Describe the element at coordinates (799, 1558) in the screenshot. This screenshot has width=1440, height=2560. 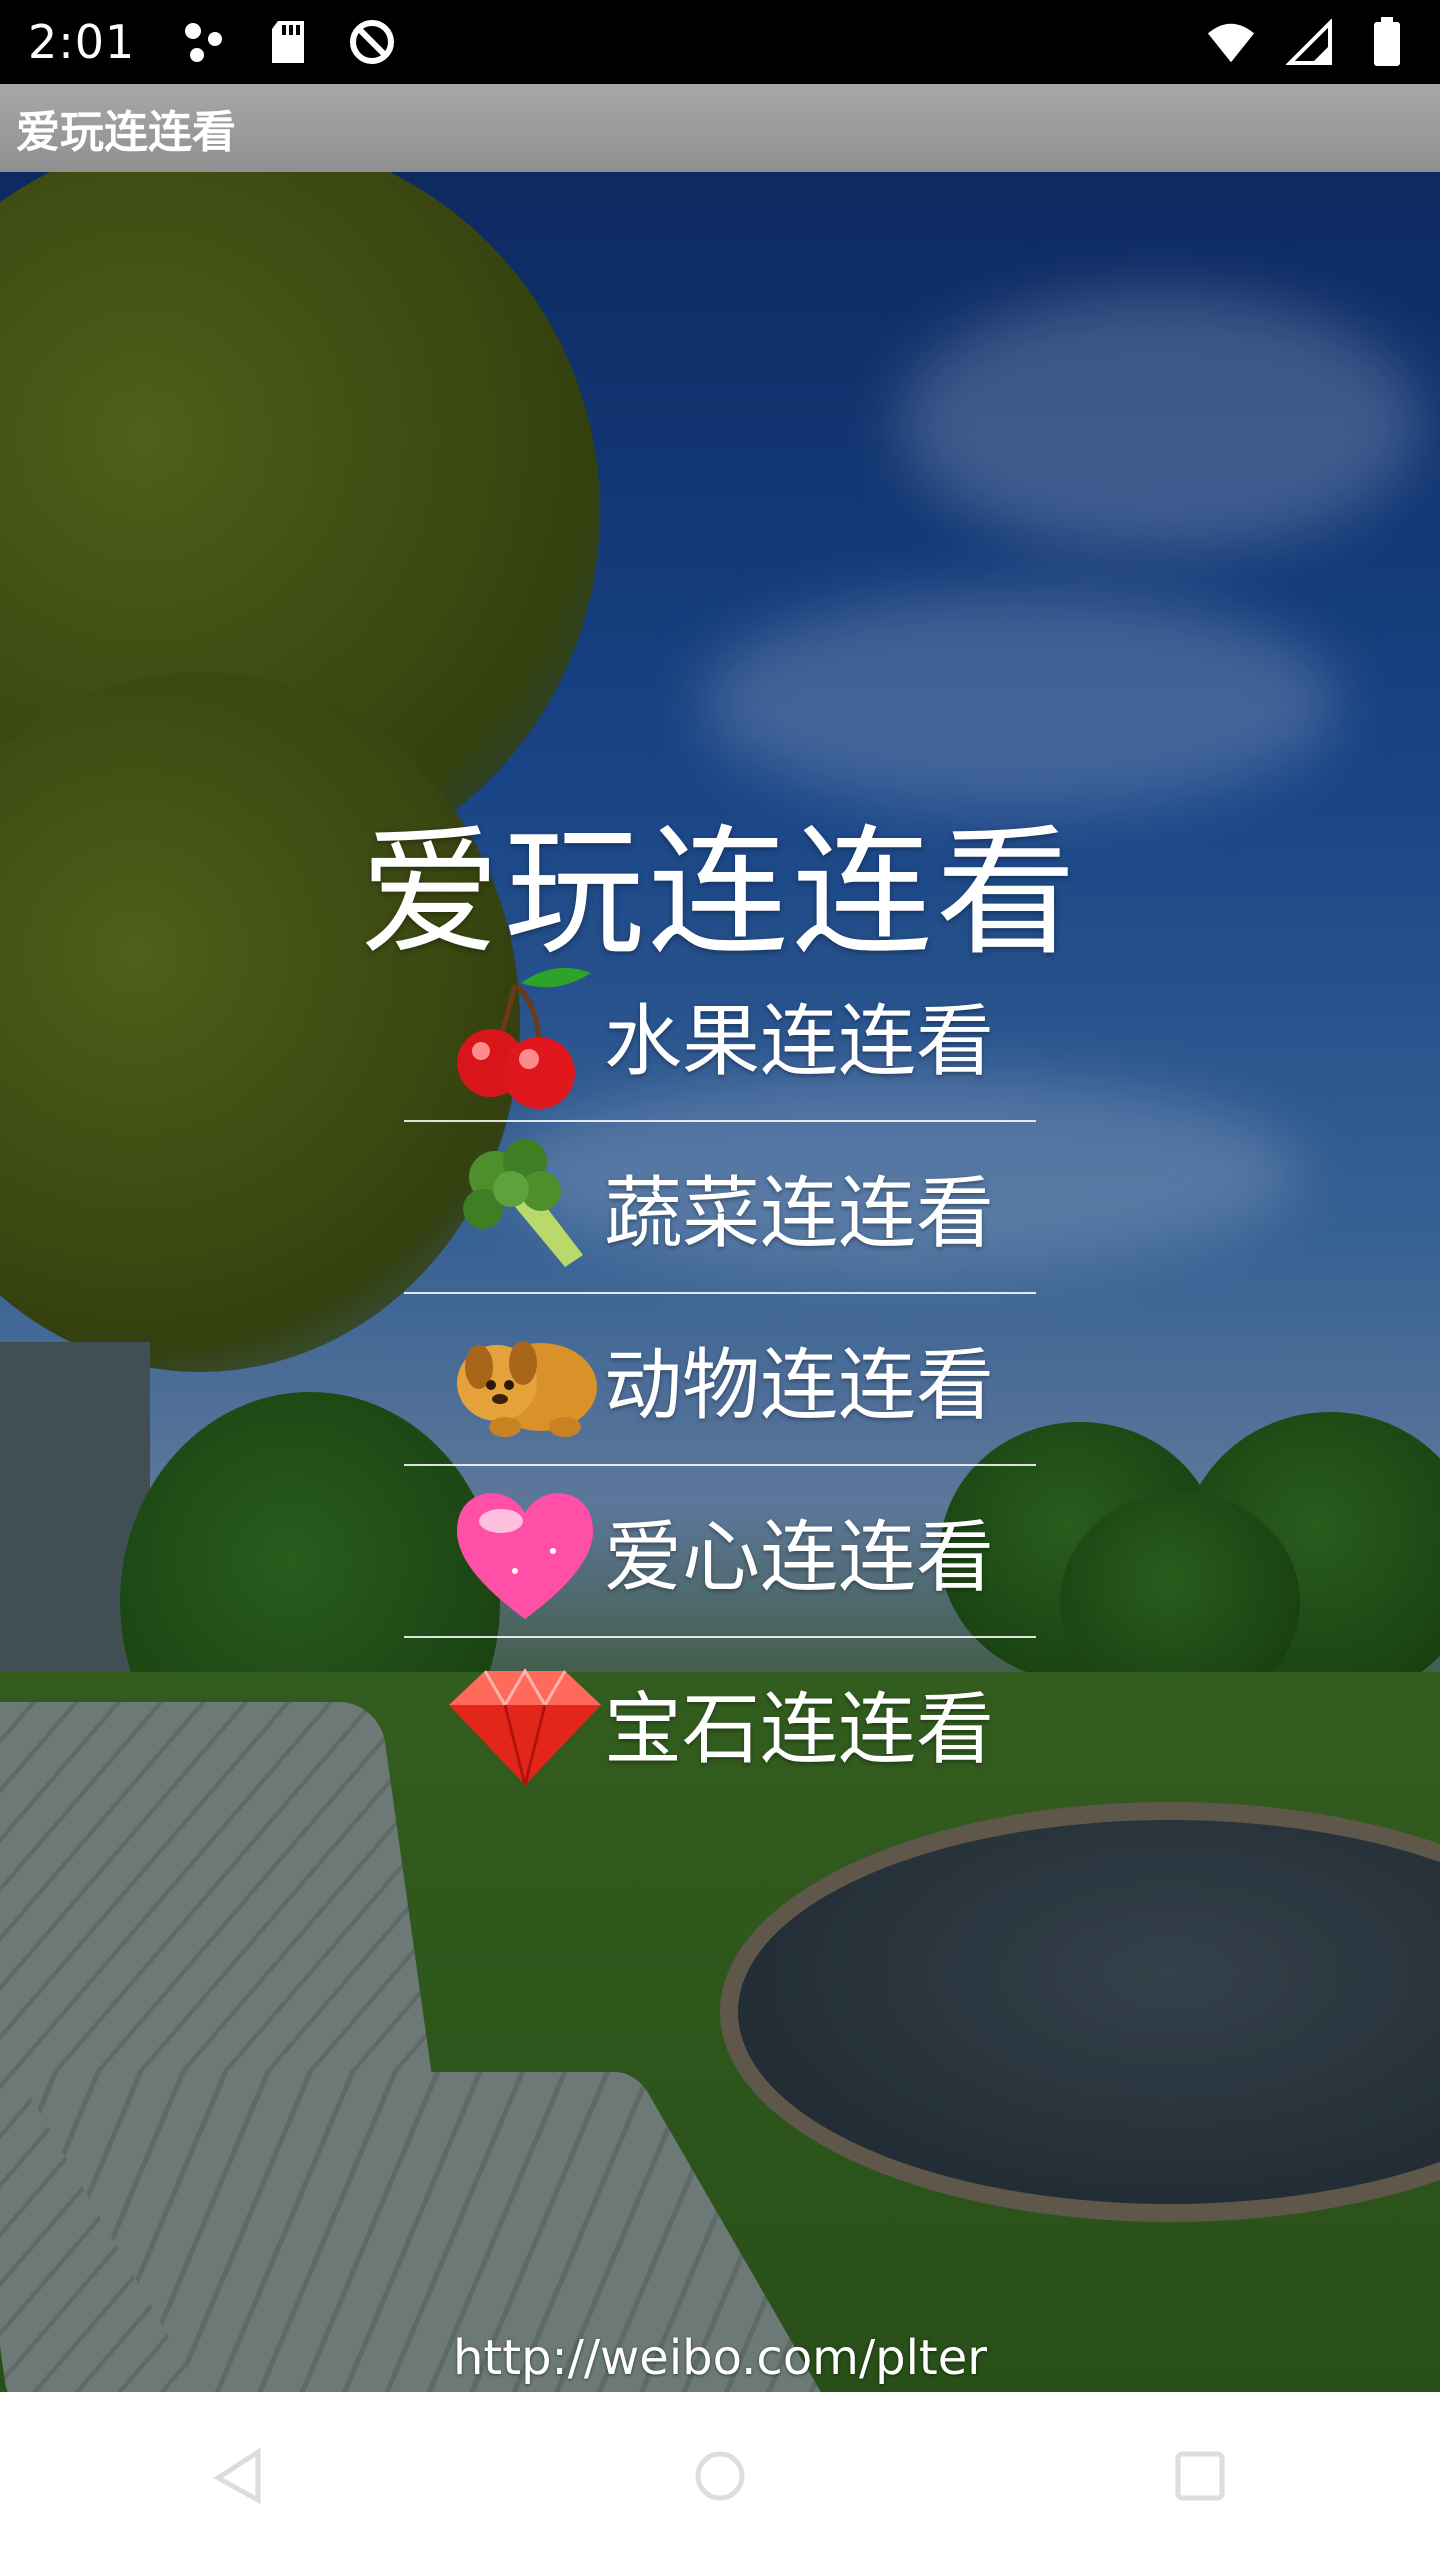
I see `menu-item-label: 爱心连连看` at that location.